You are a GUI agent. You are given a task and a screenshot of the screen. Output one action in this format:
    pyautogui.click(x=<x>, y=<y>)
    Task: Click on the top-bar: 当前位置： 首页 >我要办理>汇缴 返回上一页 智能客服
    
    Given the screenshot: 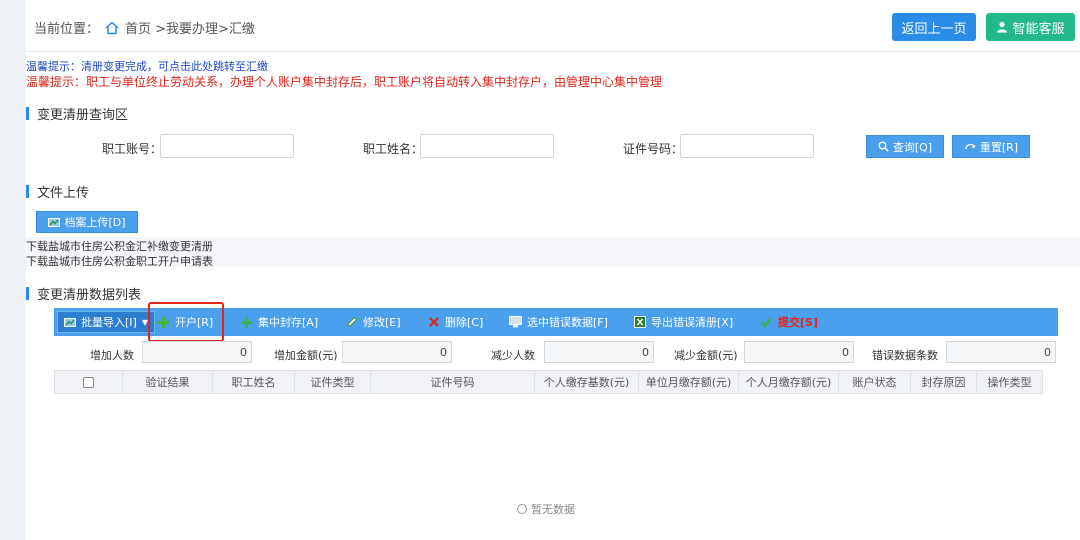 What is the action you would take?
    pyautogui.click(x=553, y=26)
    